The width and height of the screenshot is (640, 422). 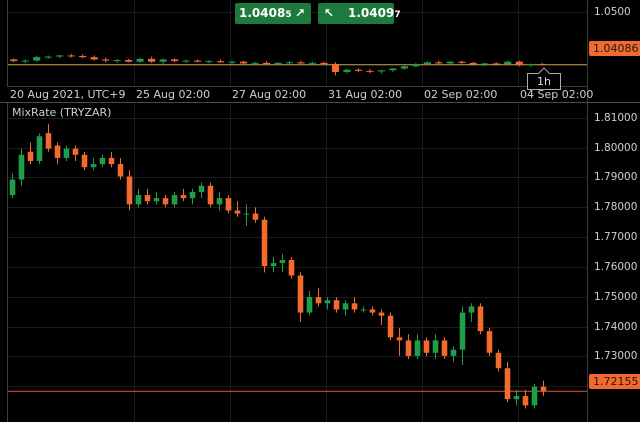 I want to click on sell-button: 1.04085 ↗, so click(x=273, y=13).